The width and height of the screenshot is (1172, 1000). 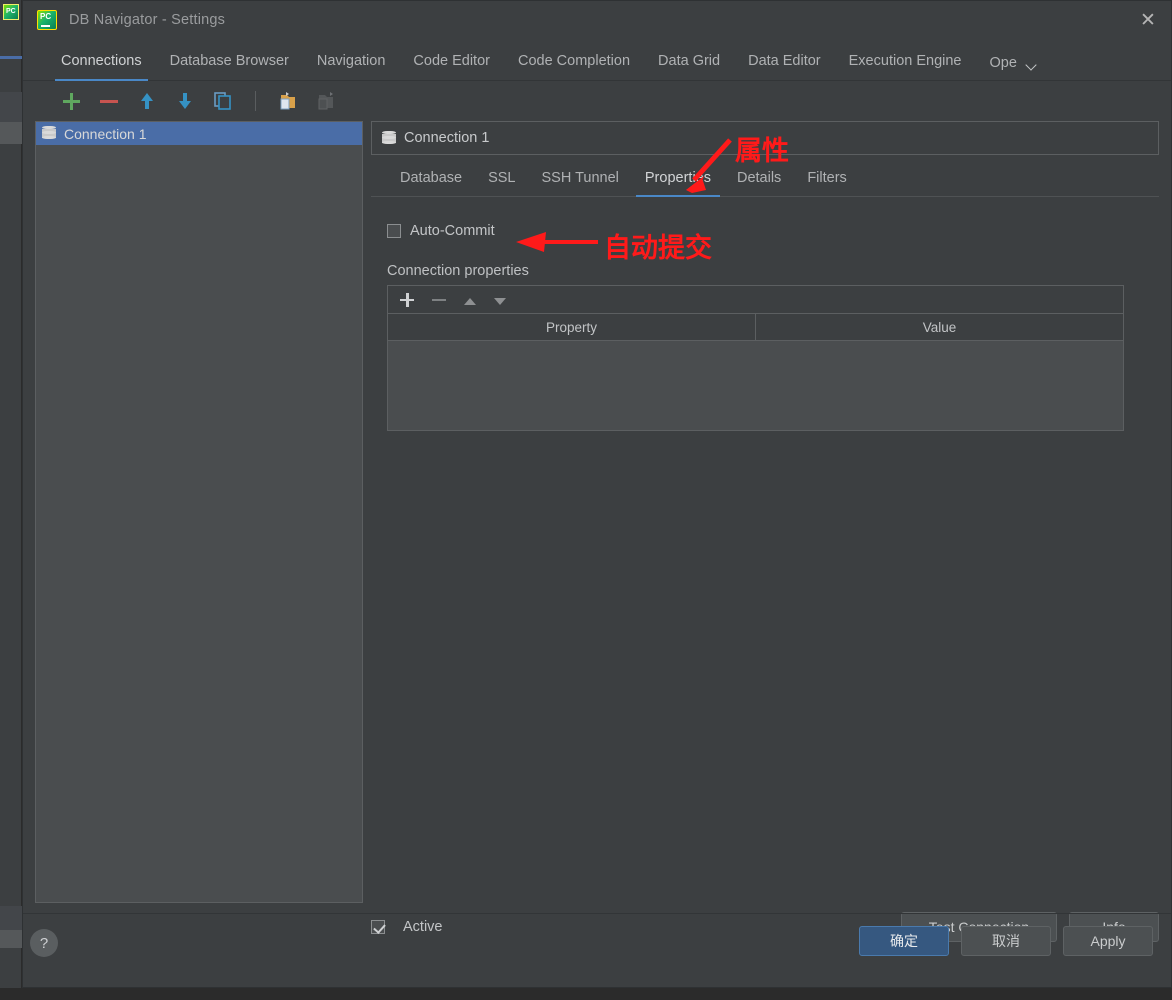 I want to click on triangle-down-icon, so click(x=500, y=301).